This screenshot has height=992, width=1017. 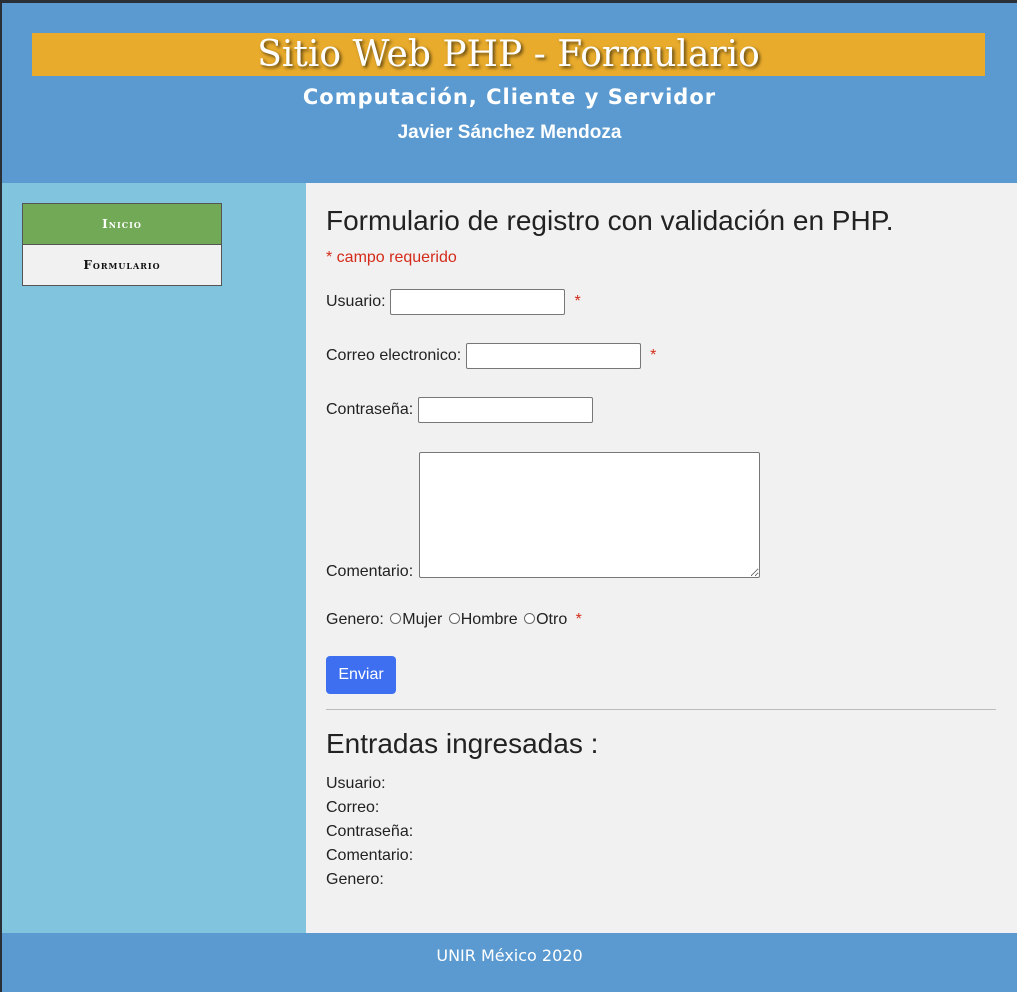 I want to click on comentario-label: Comentario:, so click(x=370, y=571).